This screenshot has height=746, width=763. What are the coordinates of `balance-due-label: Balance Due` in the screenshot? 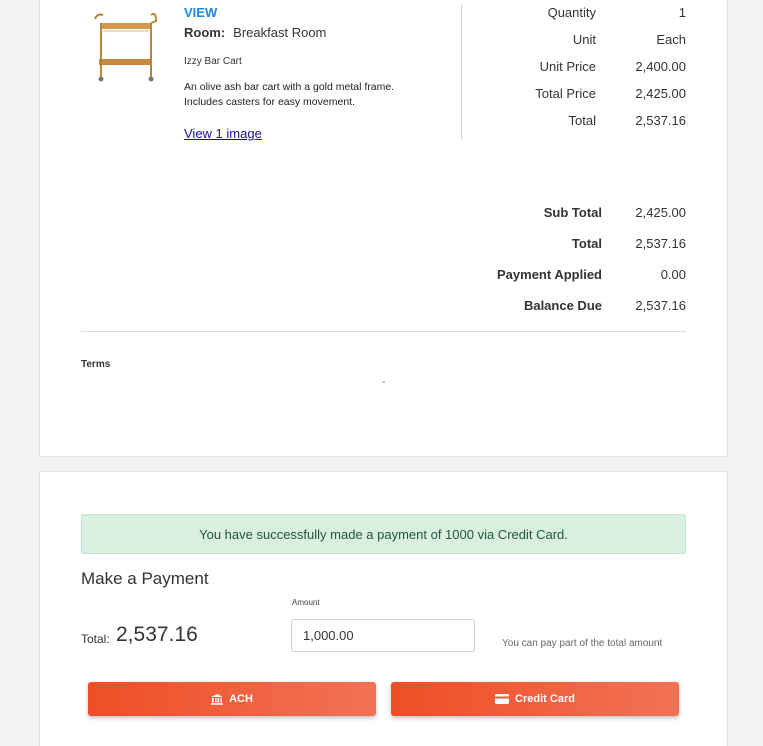 It's located at (562, 305).